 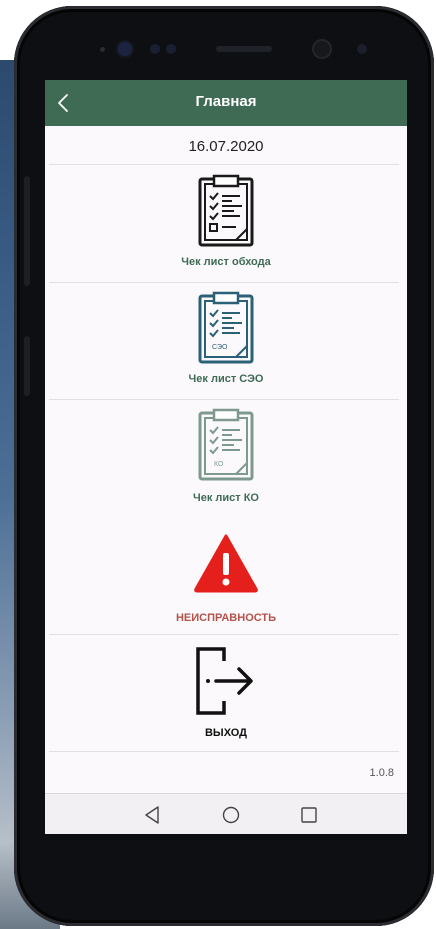 I want to click on checklist-seo-label: Чек лист СЭО, so click(x=226, y=379).